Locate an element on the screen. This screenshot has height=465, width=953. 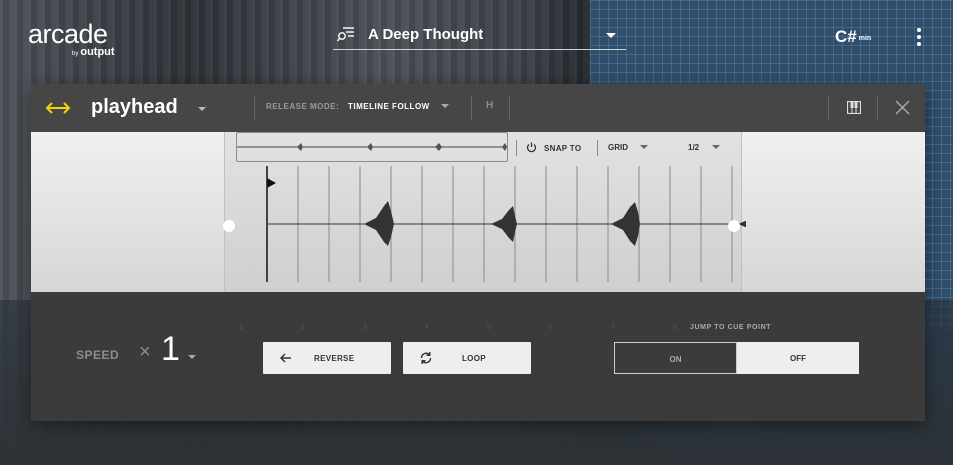
overview-waveform is located at coordinates (372, 147).